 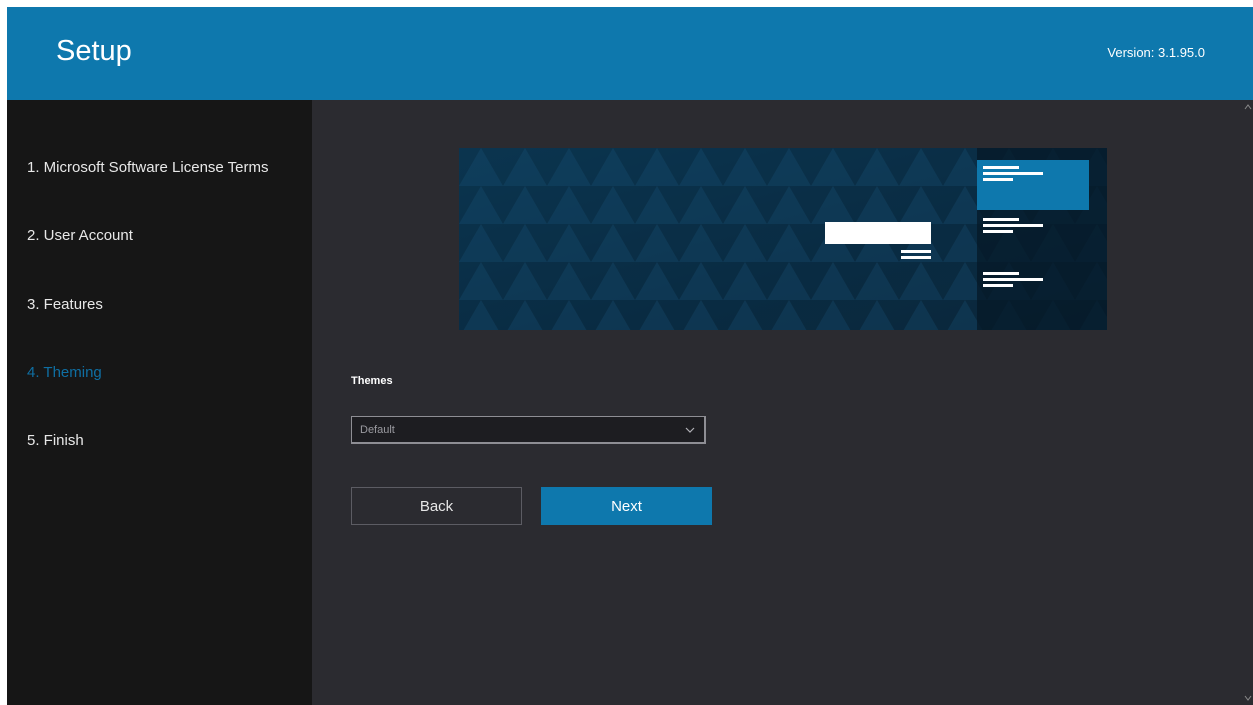 I want to click on step-features: 3. Features, so click(x=65, y=304).